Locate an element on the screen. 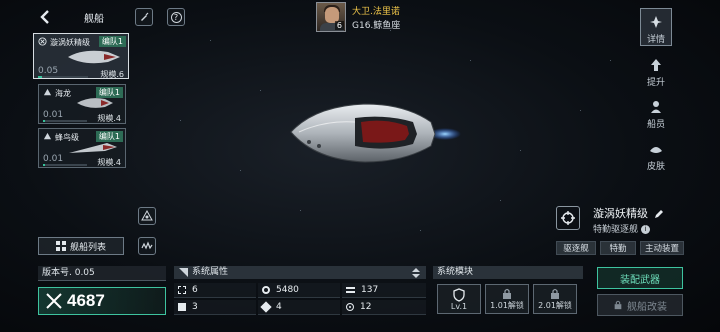 The height and width of the screenshot is (332, 720). upgrade-icon is located at coordinates (656, 65).